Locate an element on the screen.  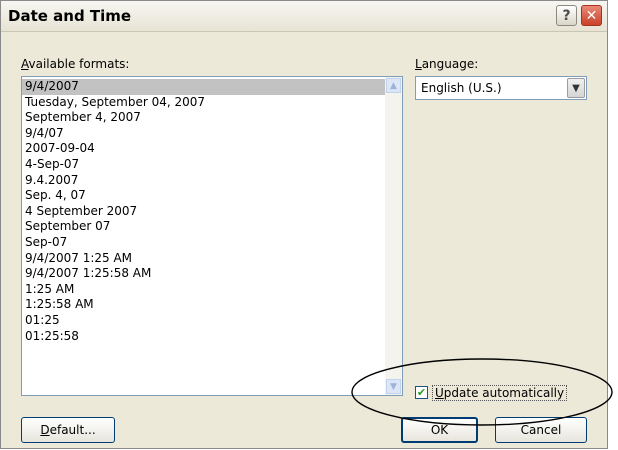
language-value: English (U.S.) is located at coordinates (461, 88).